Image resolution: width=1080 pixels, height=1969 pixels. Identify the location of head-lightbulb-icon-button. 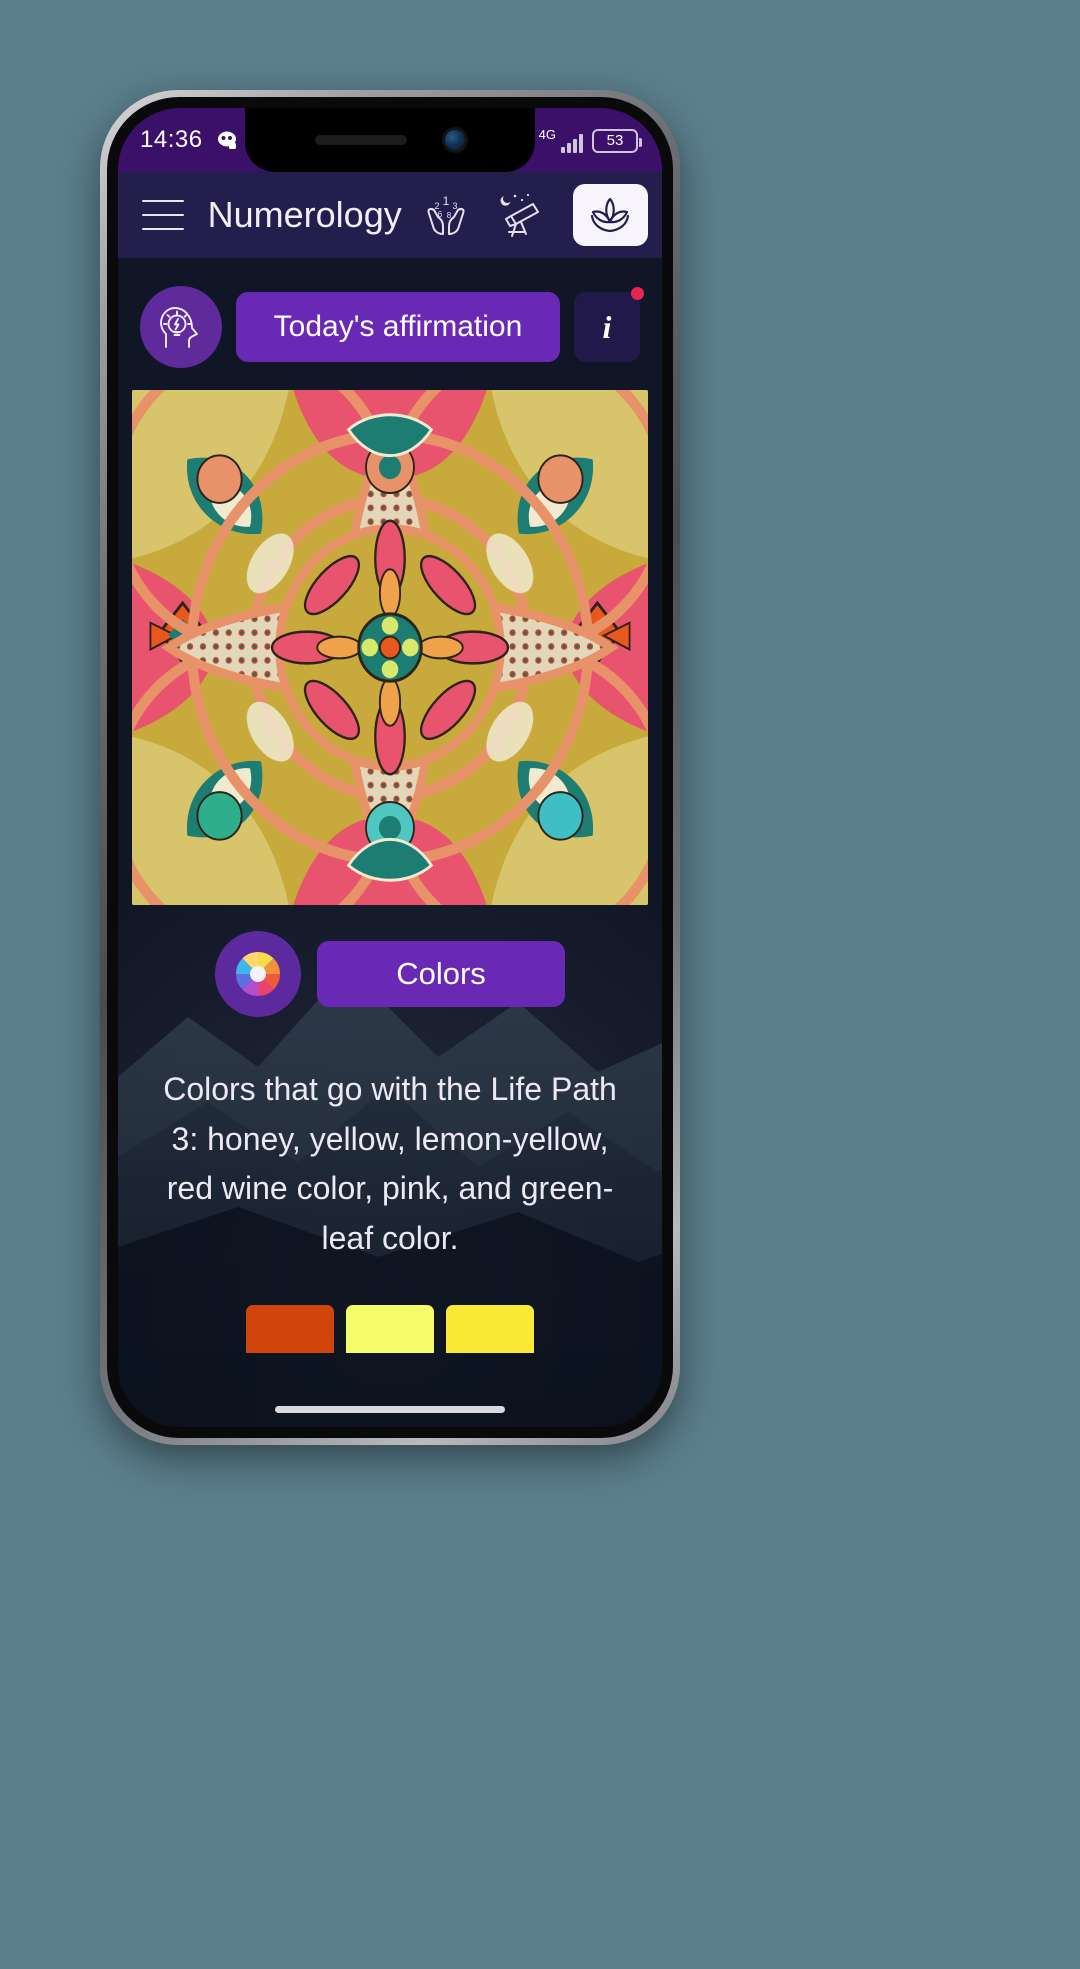
(181, 327).